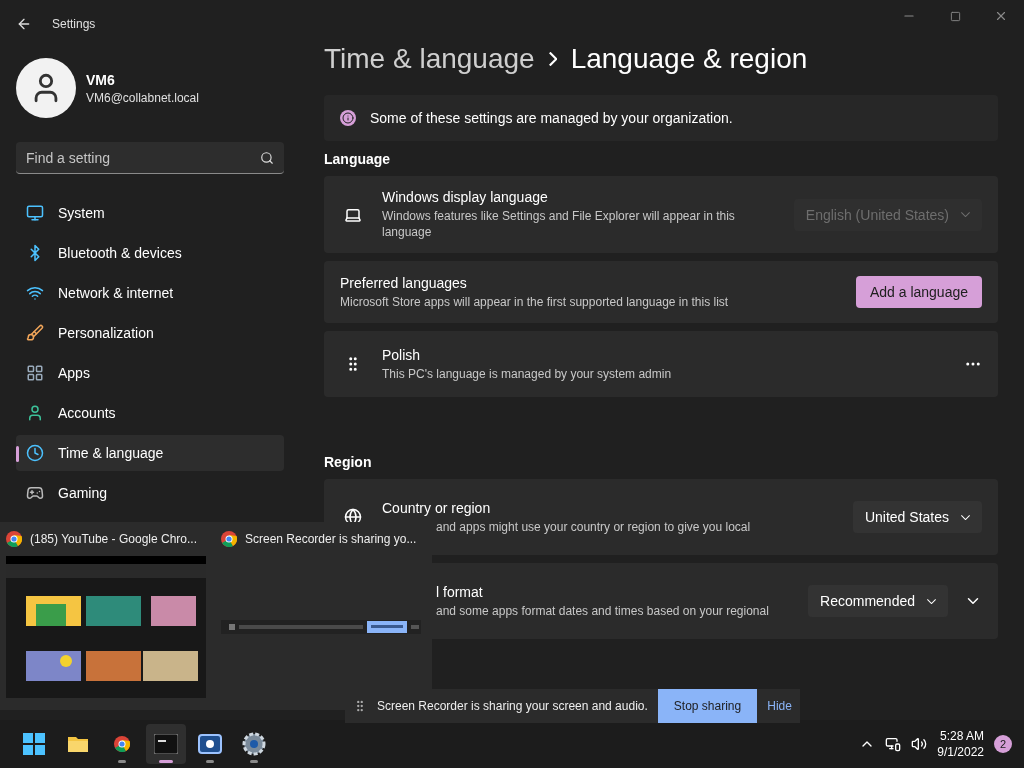 The width and height of the screenshot is (1024, 768). Describe the element at coordinates (150, 453) in the screenshot. I see `sidebar-item: Time & language` at that location.